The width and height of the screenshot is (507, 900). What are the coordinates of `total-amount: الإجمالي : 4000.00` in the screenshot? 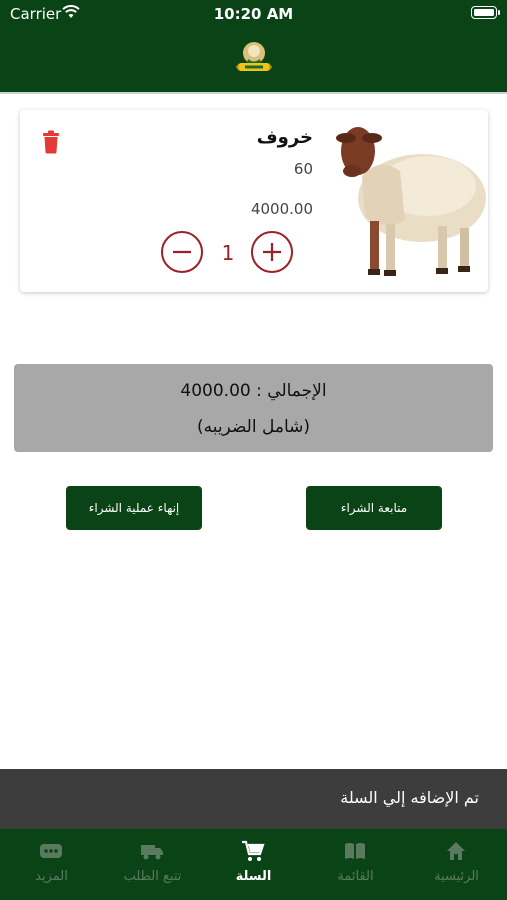 It's located at (253, 391).